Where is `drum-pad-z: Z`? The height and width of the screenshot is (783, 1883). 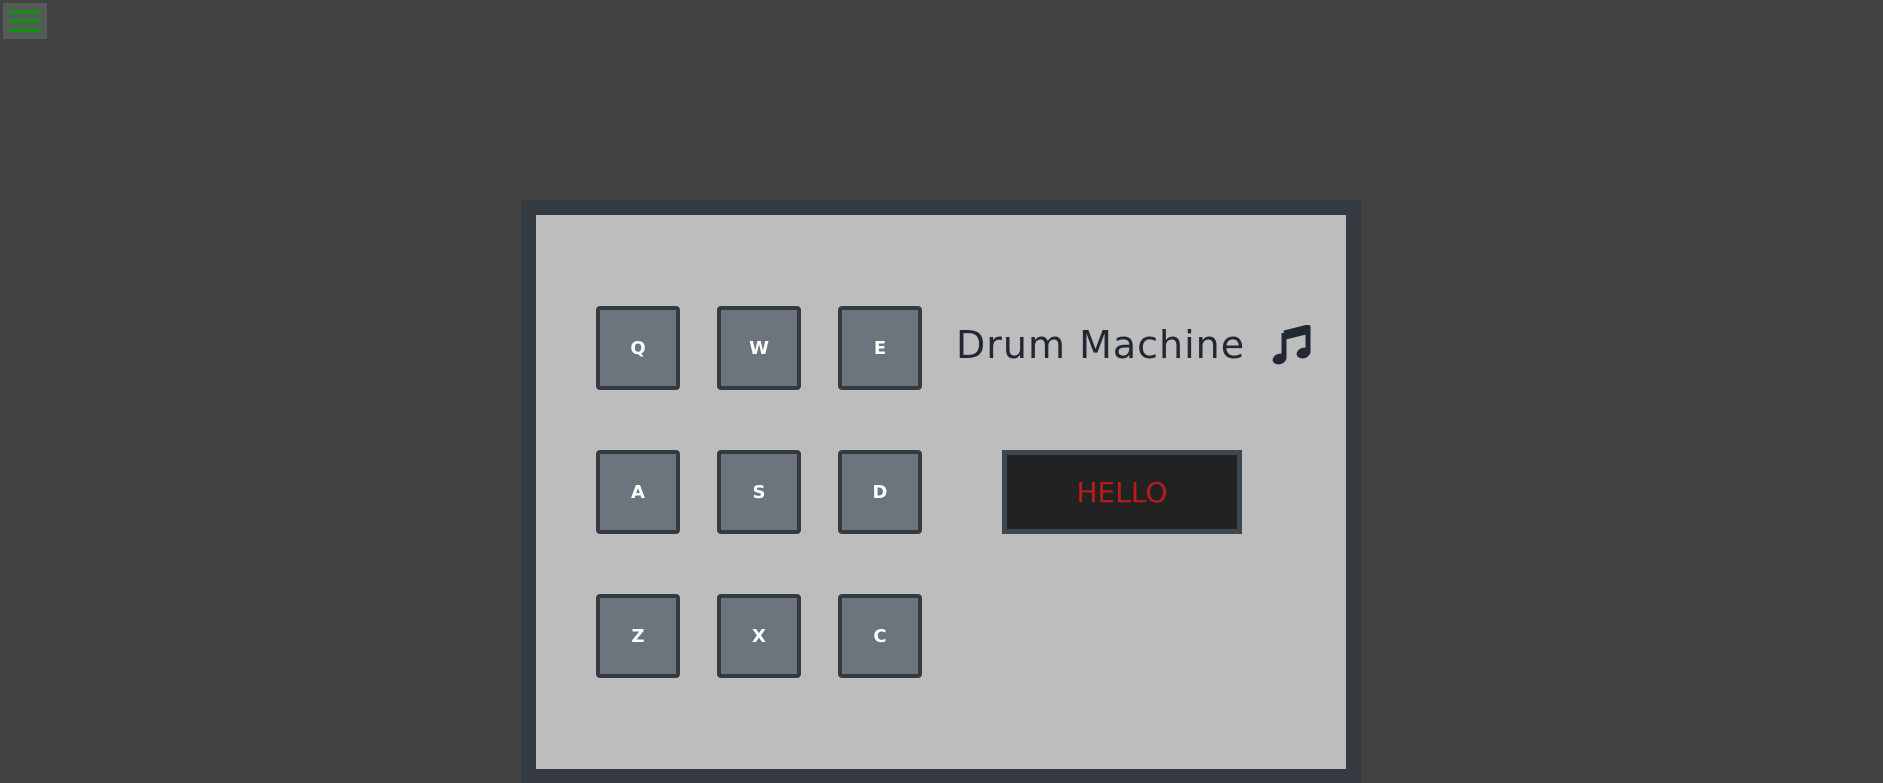 drum-pad-z: Z is located at coordinates (638, 636).